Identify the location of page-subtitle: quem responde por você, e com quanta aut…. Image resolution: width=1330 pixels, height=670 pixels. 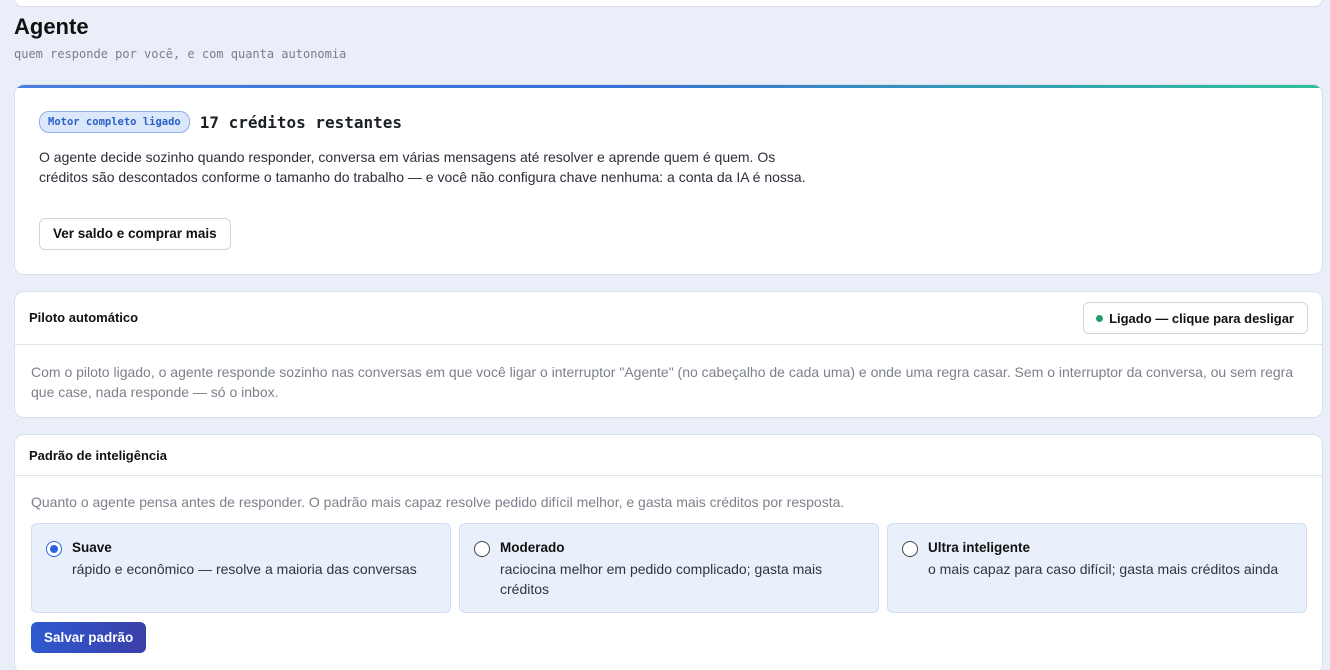
(180, 54).